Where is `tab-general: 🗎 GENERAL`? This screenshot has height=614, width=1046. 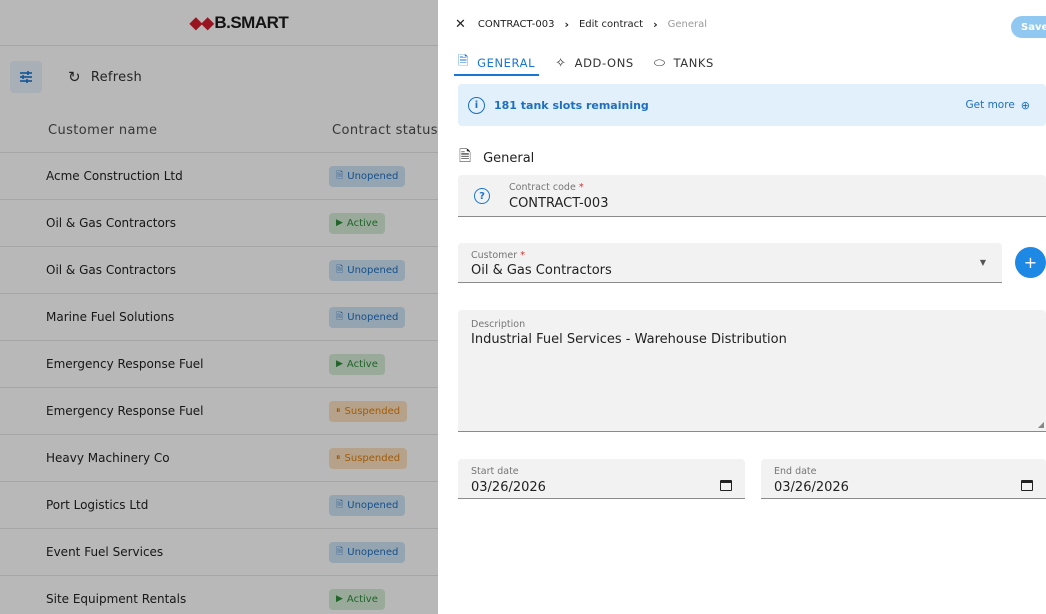
tab-general: 🗎 GENERAL is located at coordinates (496, 63).